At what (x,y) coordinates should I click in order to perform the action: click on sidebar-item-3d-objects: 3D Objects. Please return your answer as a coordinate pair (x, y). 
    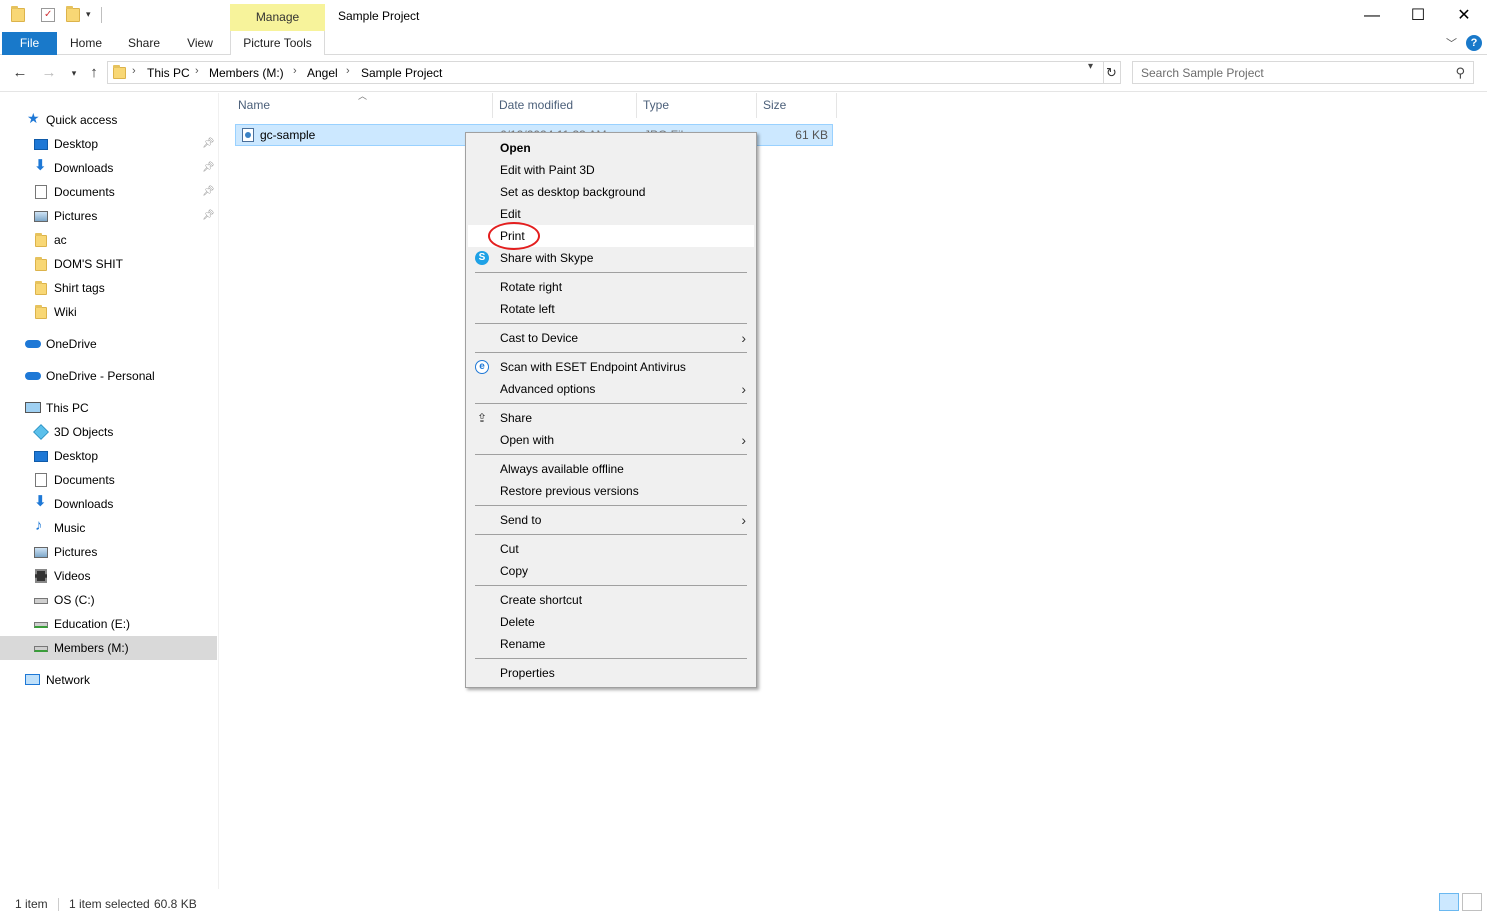
    Looking at the image, I should click on (108, 432).